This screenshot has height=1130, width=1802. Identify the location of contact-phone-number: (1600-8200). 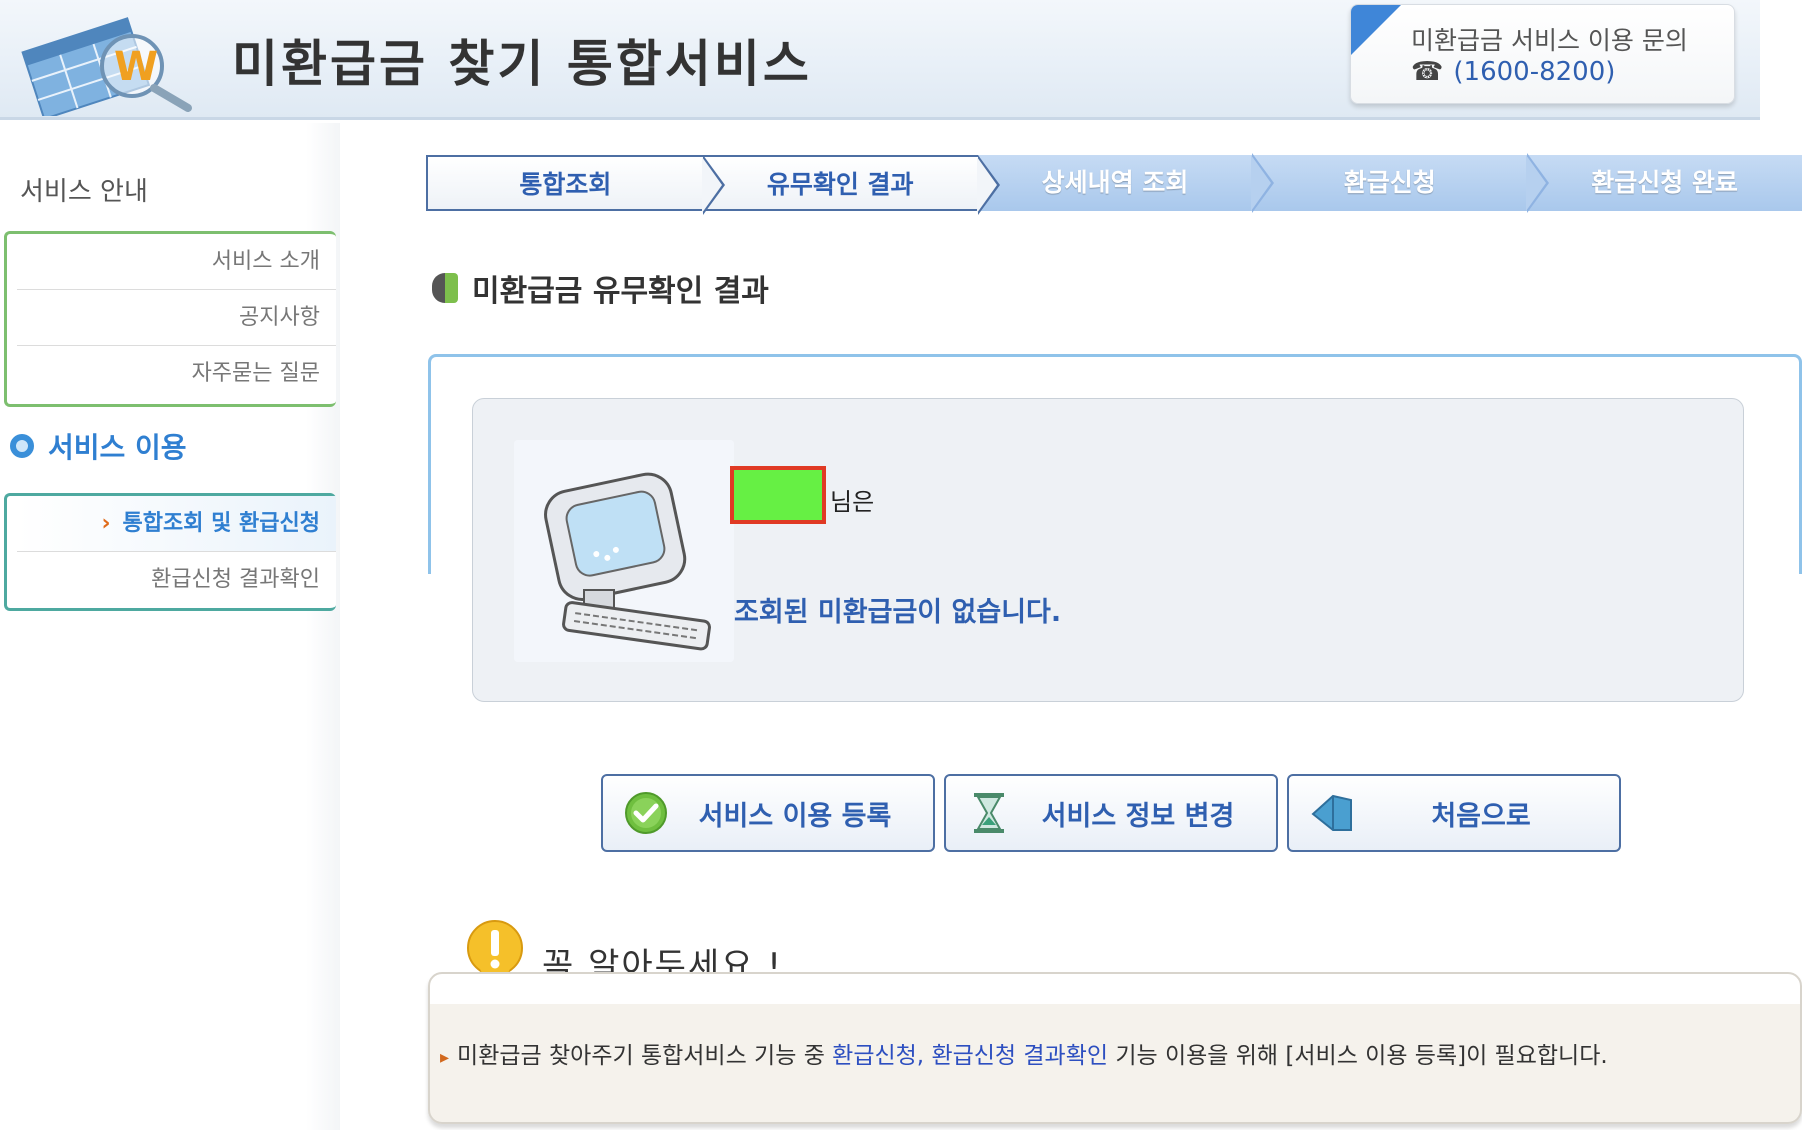
(1534, 72).